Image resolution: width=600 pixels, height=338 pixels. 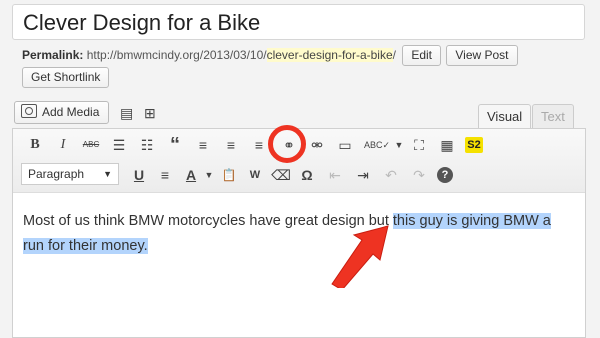 I want to click on post-title-input: Clever Design for a Bike, so click(x=298, y=22).